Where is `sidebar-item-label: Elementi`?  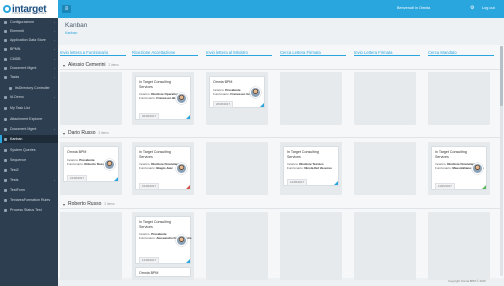 sidebar-item-label: Elementi is located at coordinates (17, 31).